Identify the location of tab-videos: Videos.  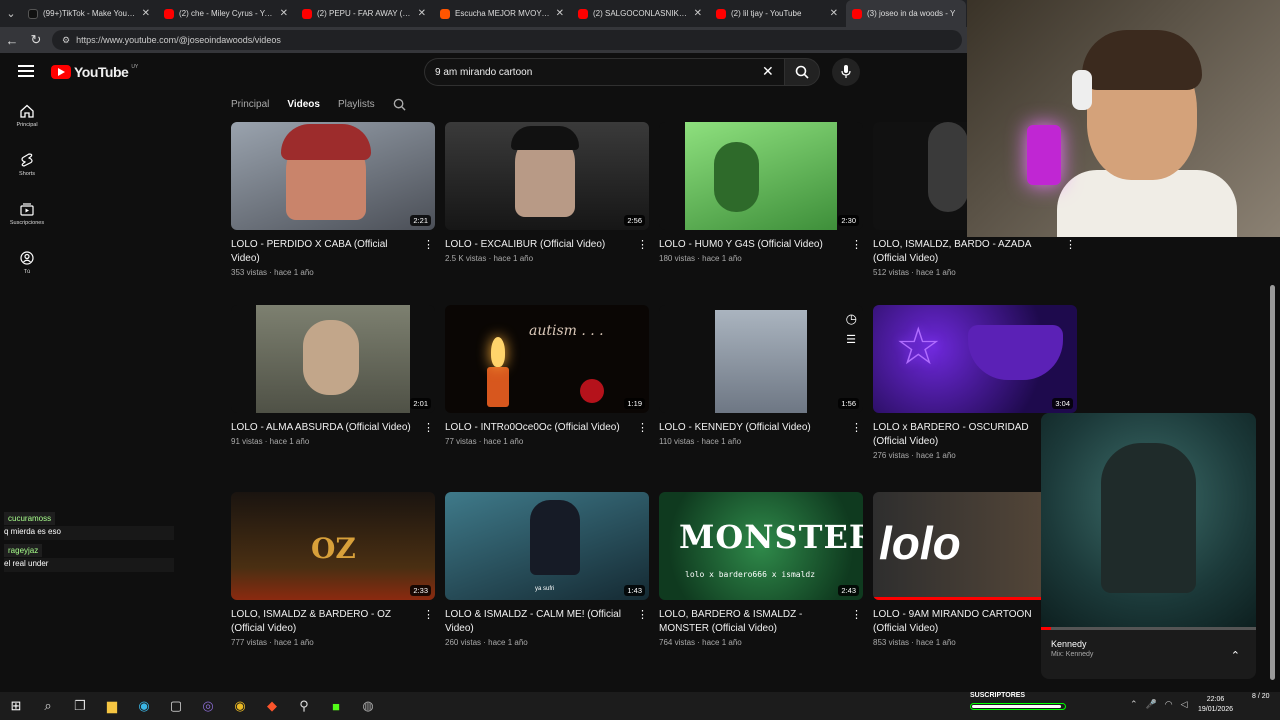
(303, 104).